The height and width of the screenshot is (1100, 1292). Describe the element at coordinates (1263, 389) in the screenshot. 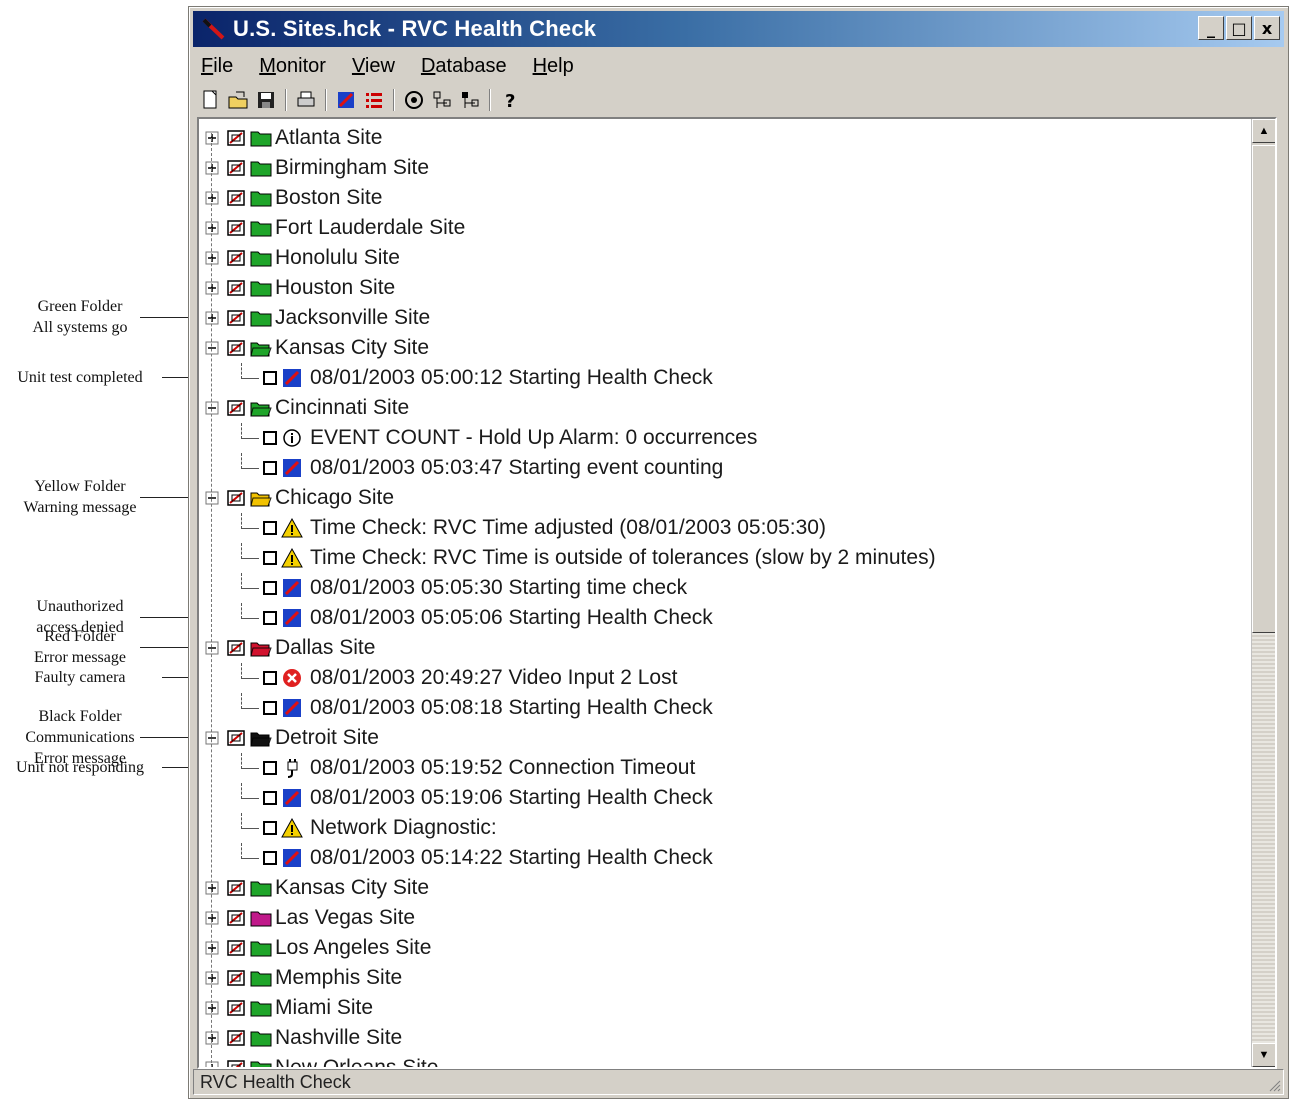

I see `scrollbar-thumb` at that location.